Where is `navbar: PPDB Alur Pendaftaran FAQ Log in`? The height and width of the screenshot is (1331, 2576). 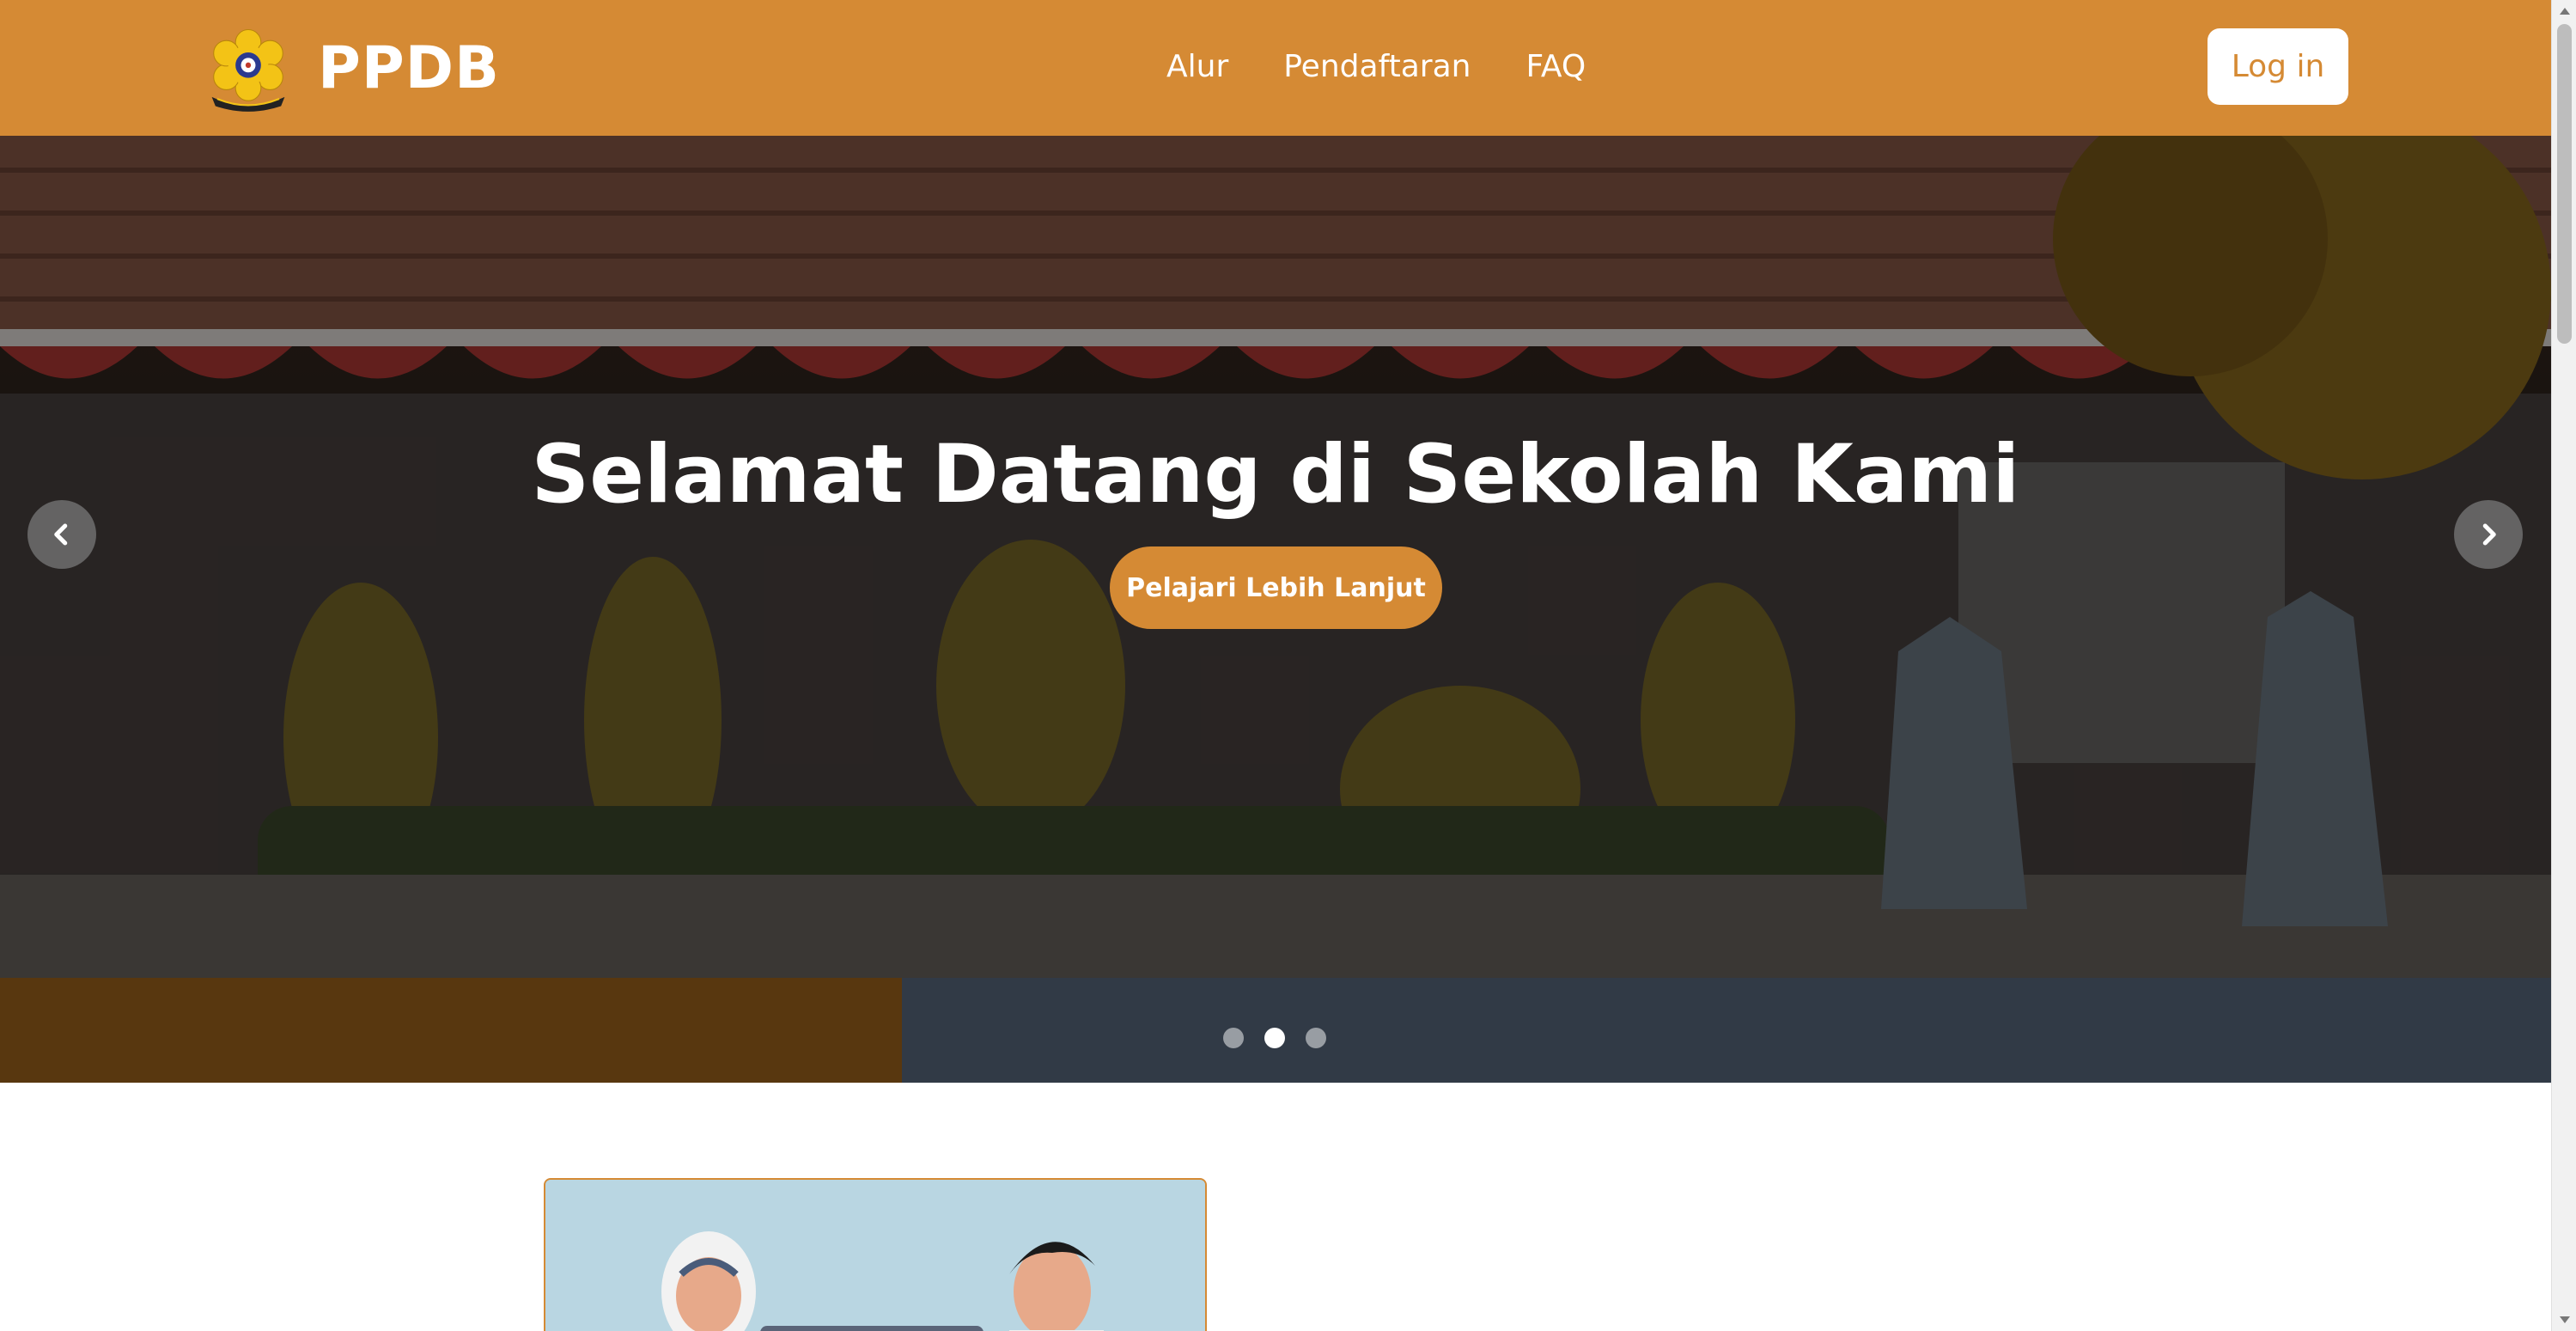 navbar: PPDB Alur Pendaftaran FAQ Log in is located at coordinates (1275, 68).